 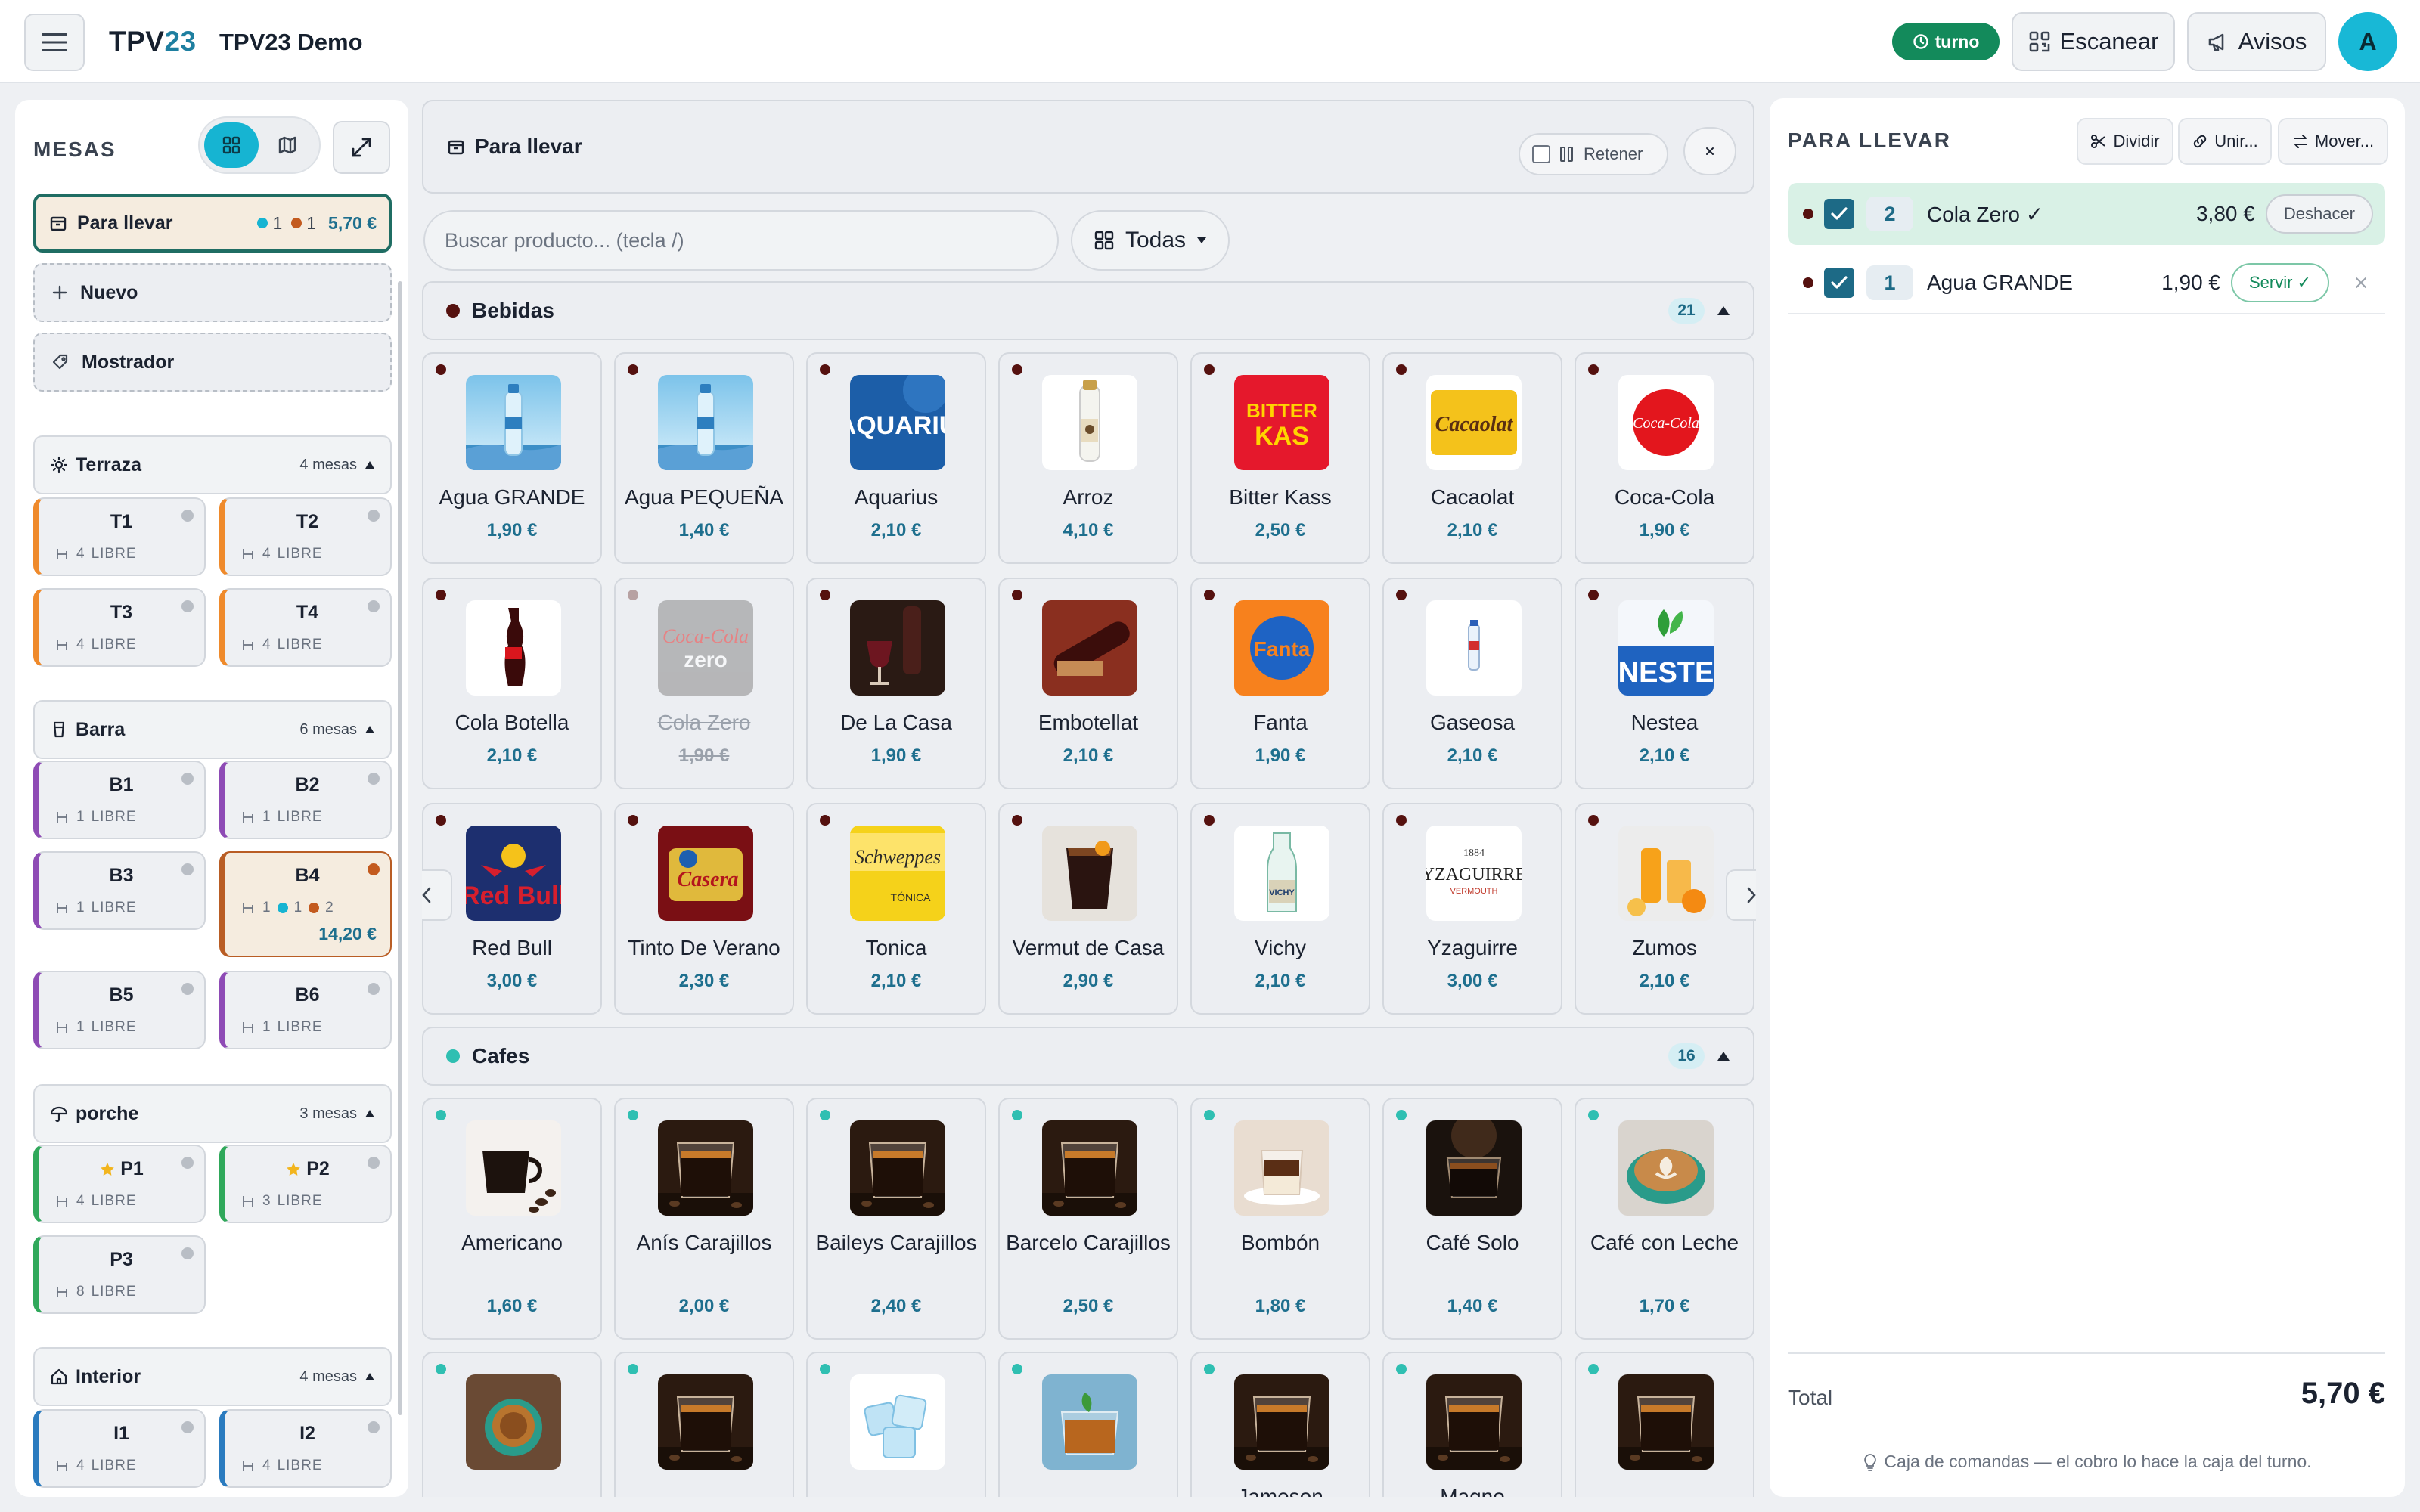 What do you see at coordinates (704, 458) in the screenshot?
I see `product-card: Agua PEQUEÑA 1,40 €` at bounding box center [704, 458].